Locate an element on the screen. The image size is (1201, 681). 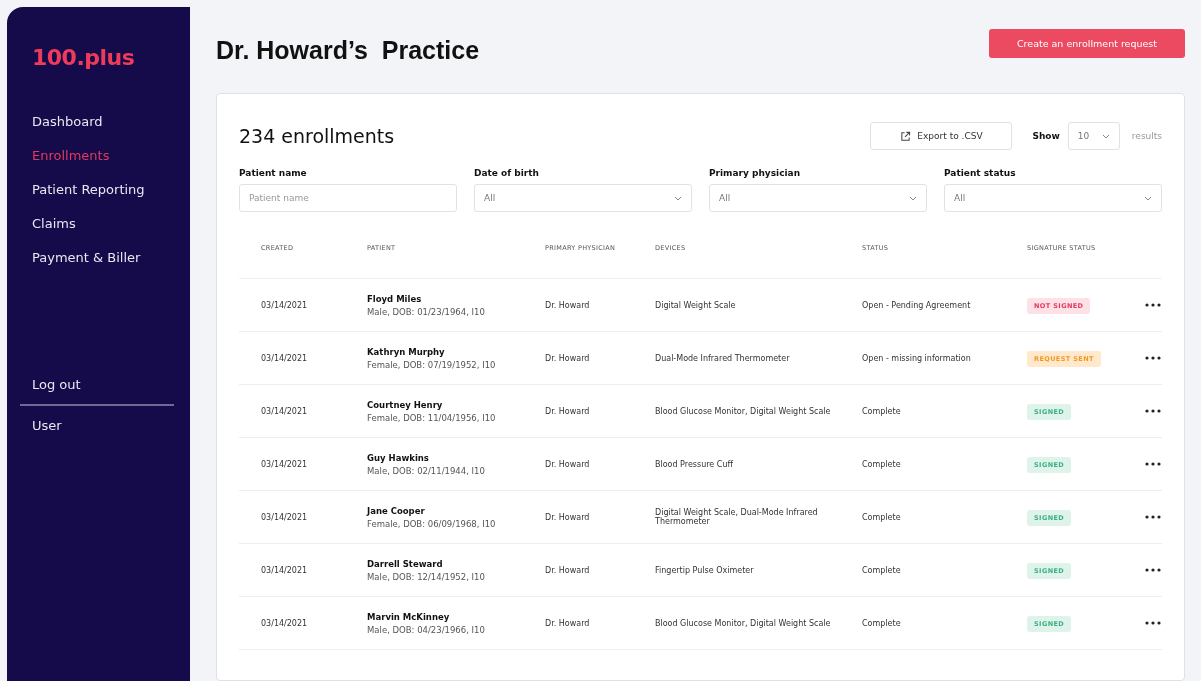
enrollment-count: 234 enrollments is located at coordinates (317, 136).